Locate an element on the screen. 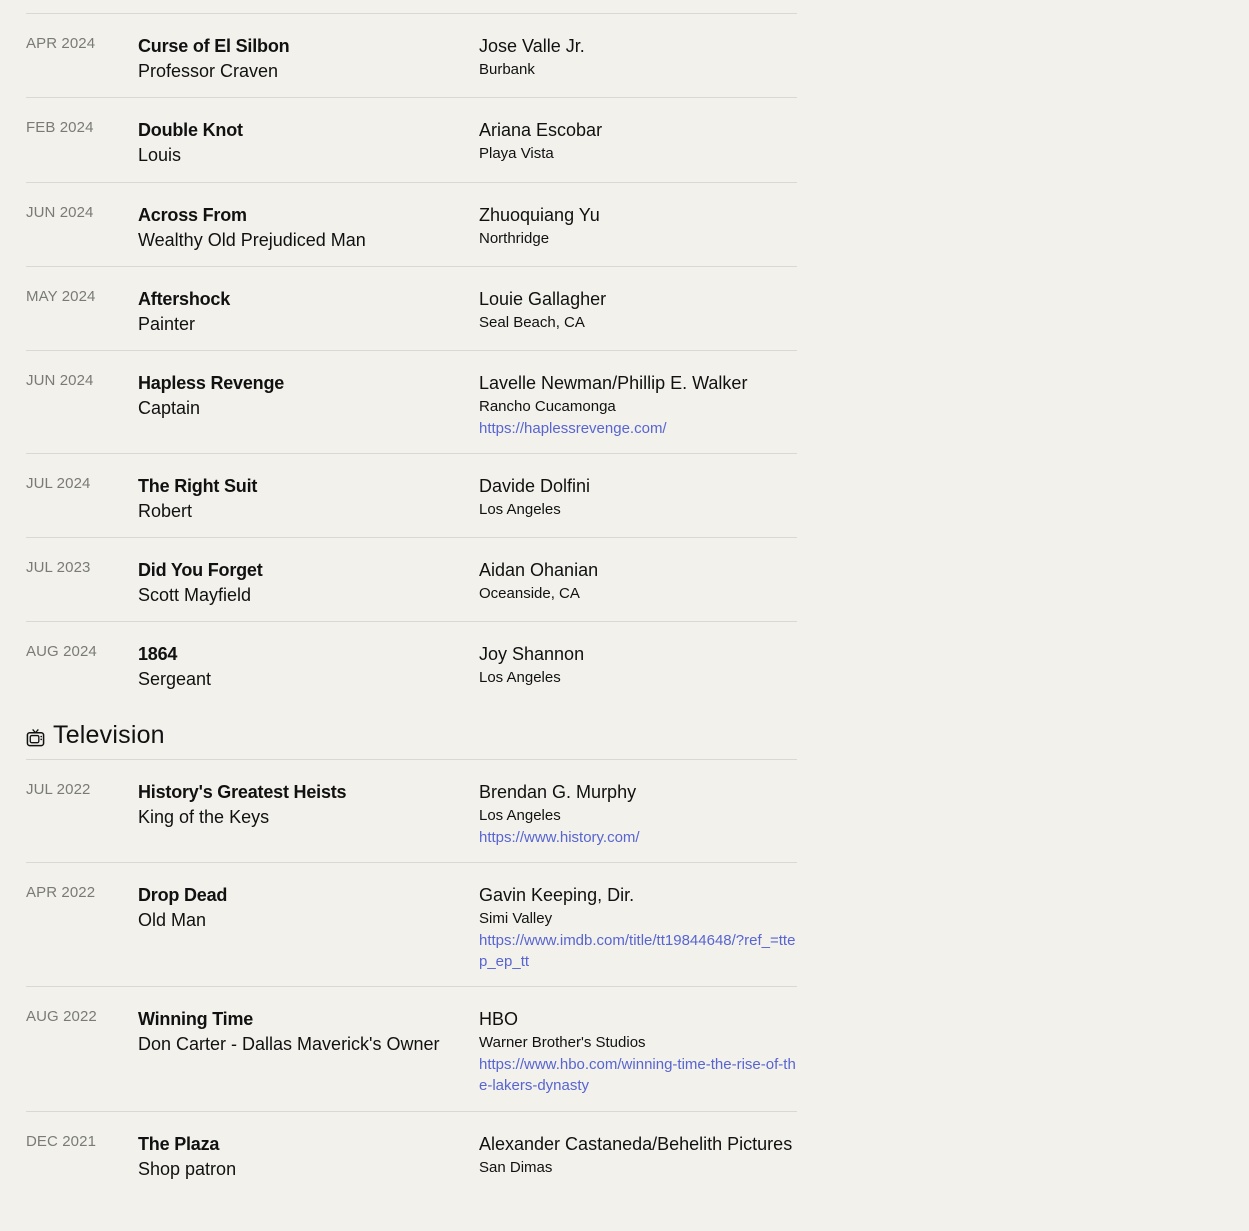 The image size is (1249, 1231). project-title: Double Knot is located at coordinates (190, 130).